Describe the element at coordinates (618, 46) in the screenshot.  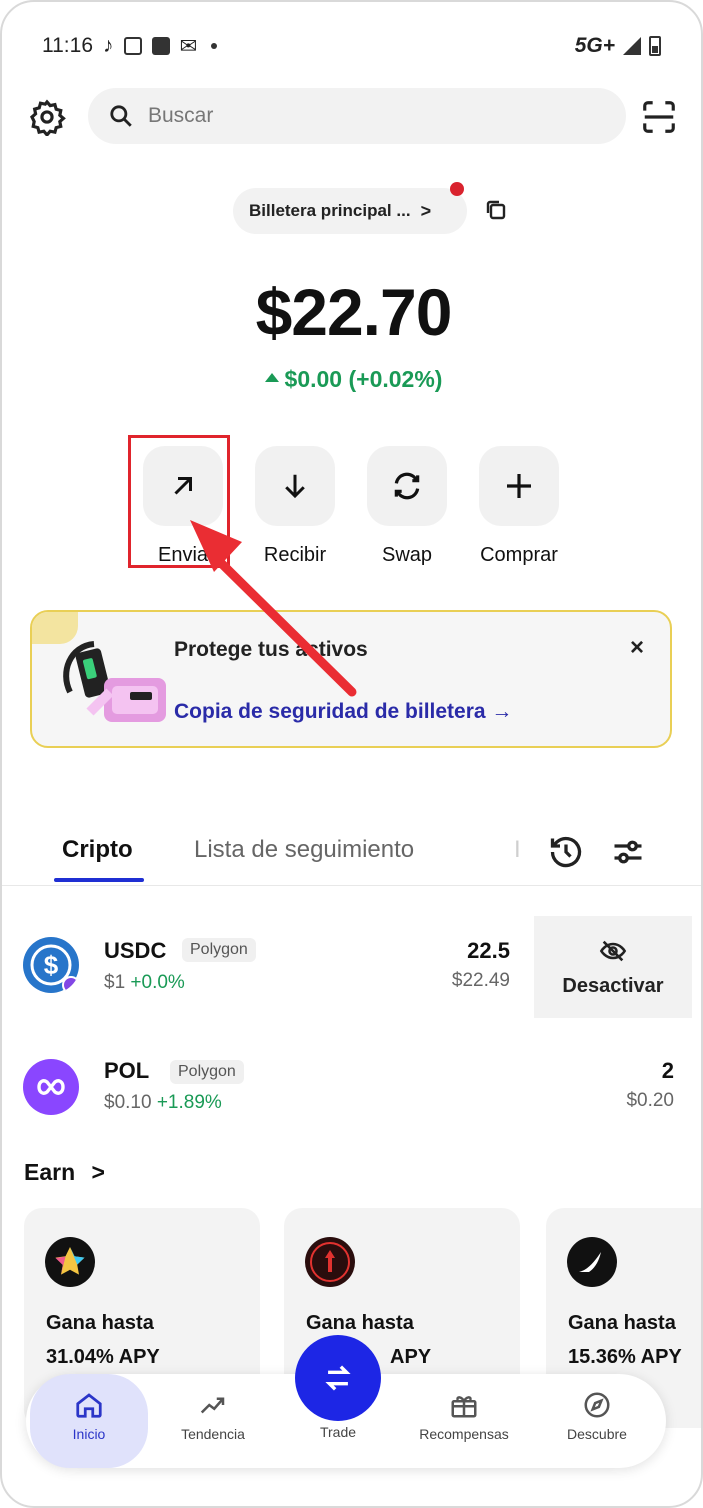
I see `status-right: 5G+` at that location.